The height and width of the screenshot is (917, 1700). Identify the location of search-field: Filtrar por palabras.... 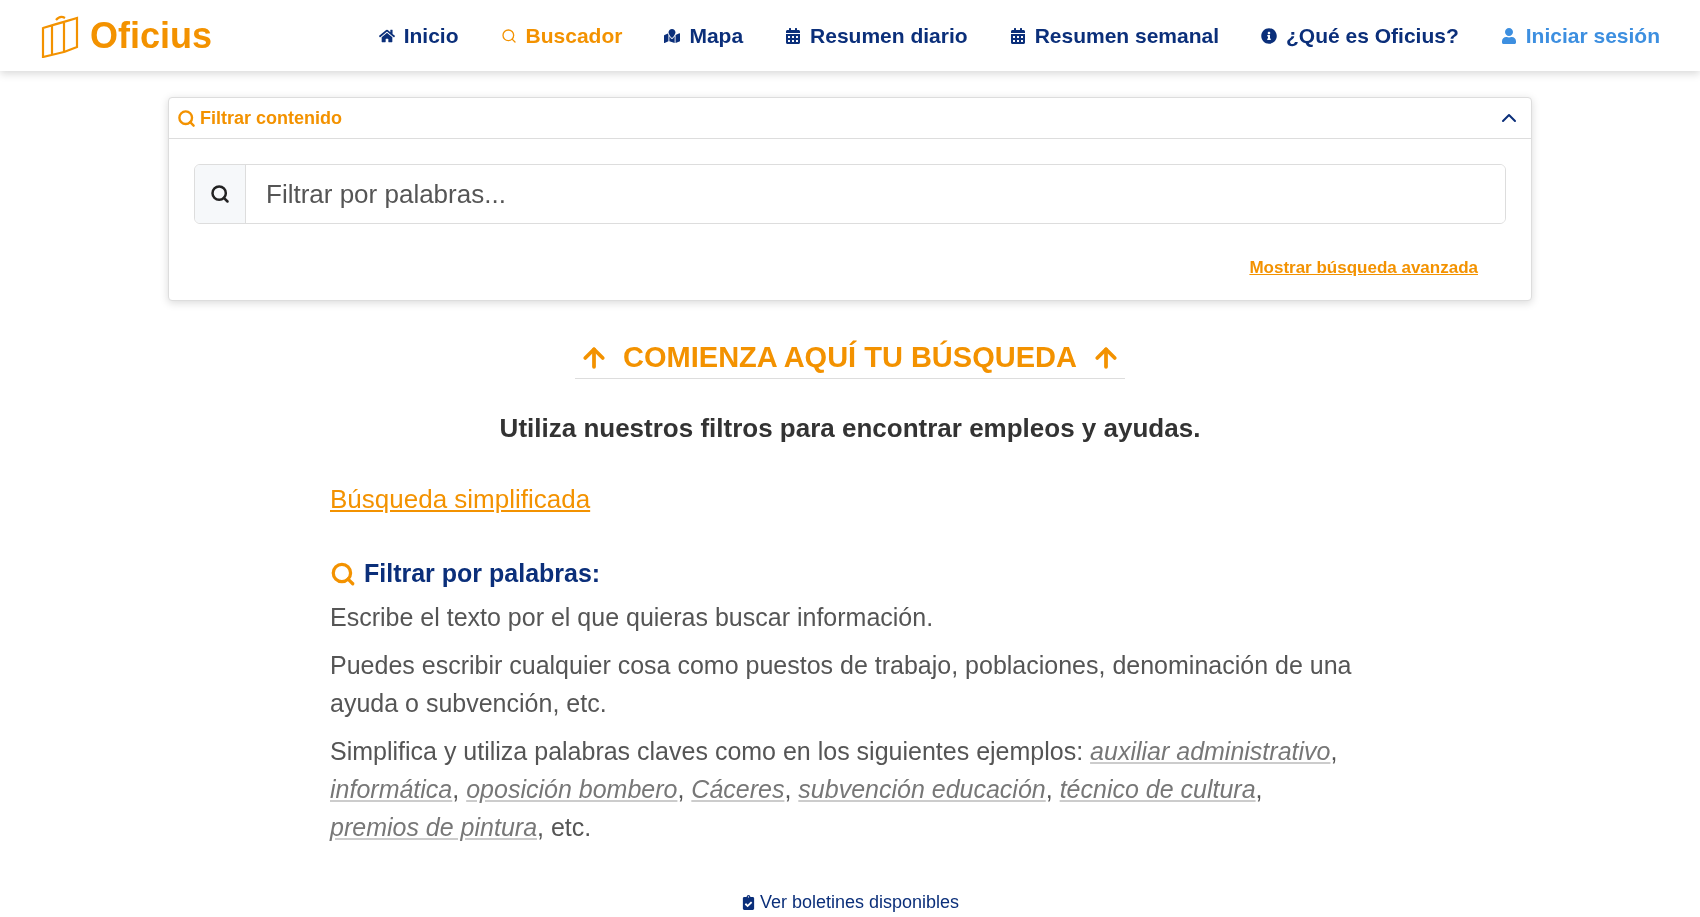
(850, 194).